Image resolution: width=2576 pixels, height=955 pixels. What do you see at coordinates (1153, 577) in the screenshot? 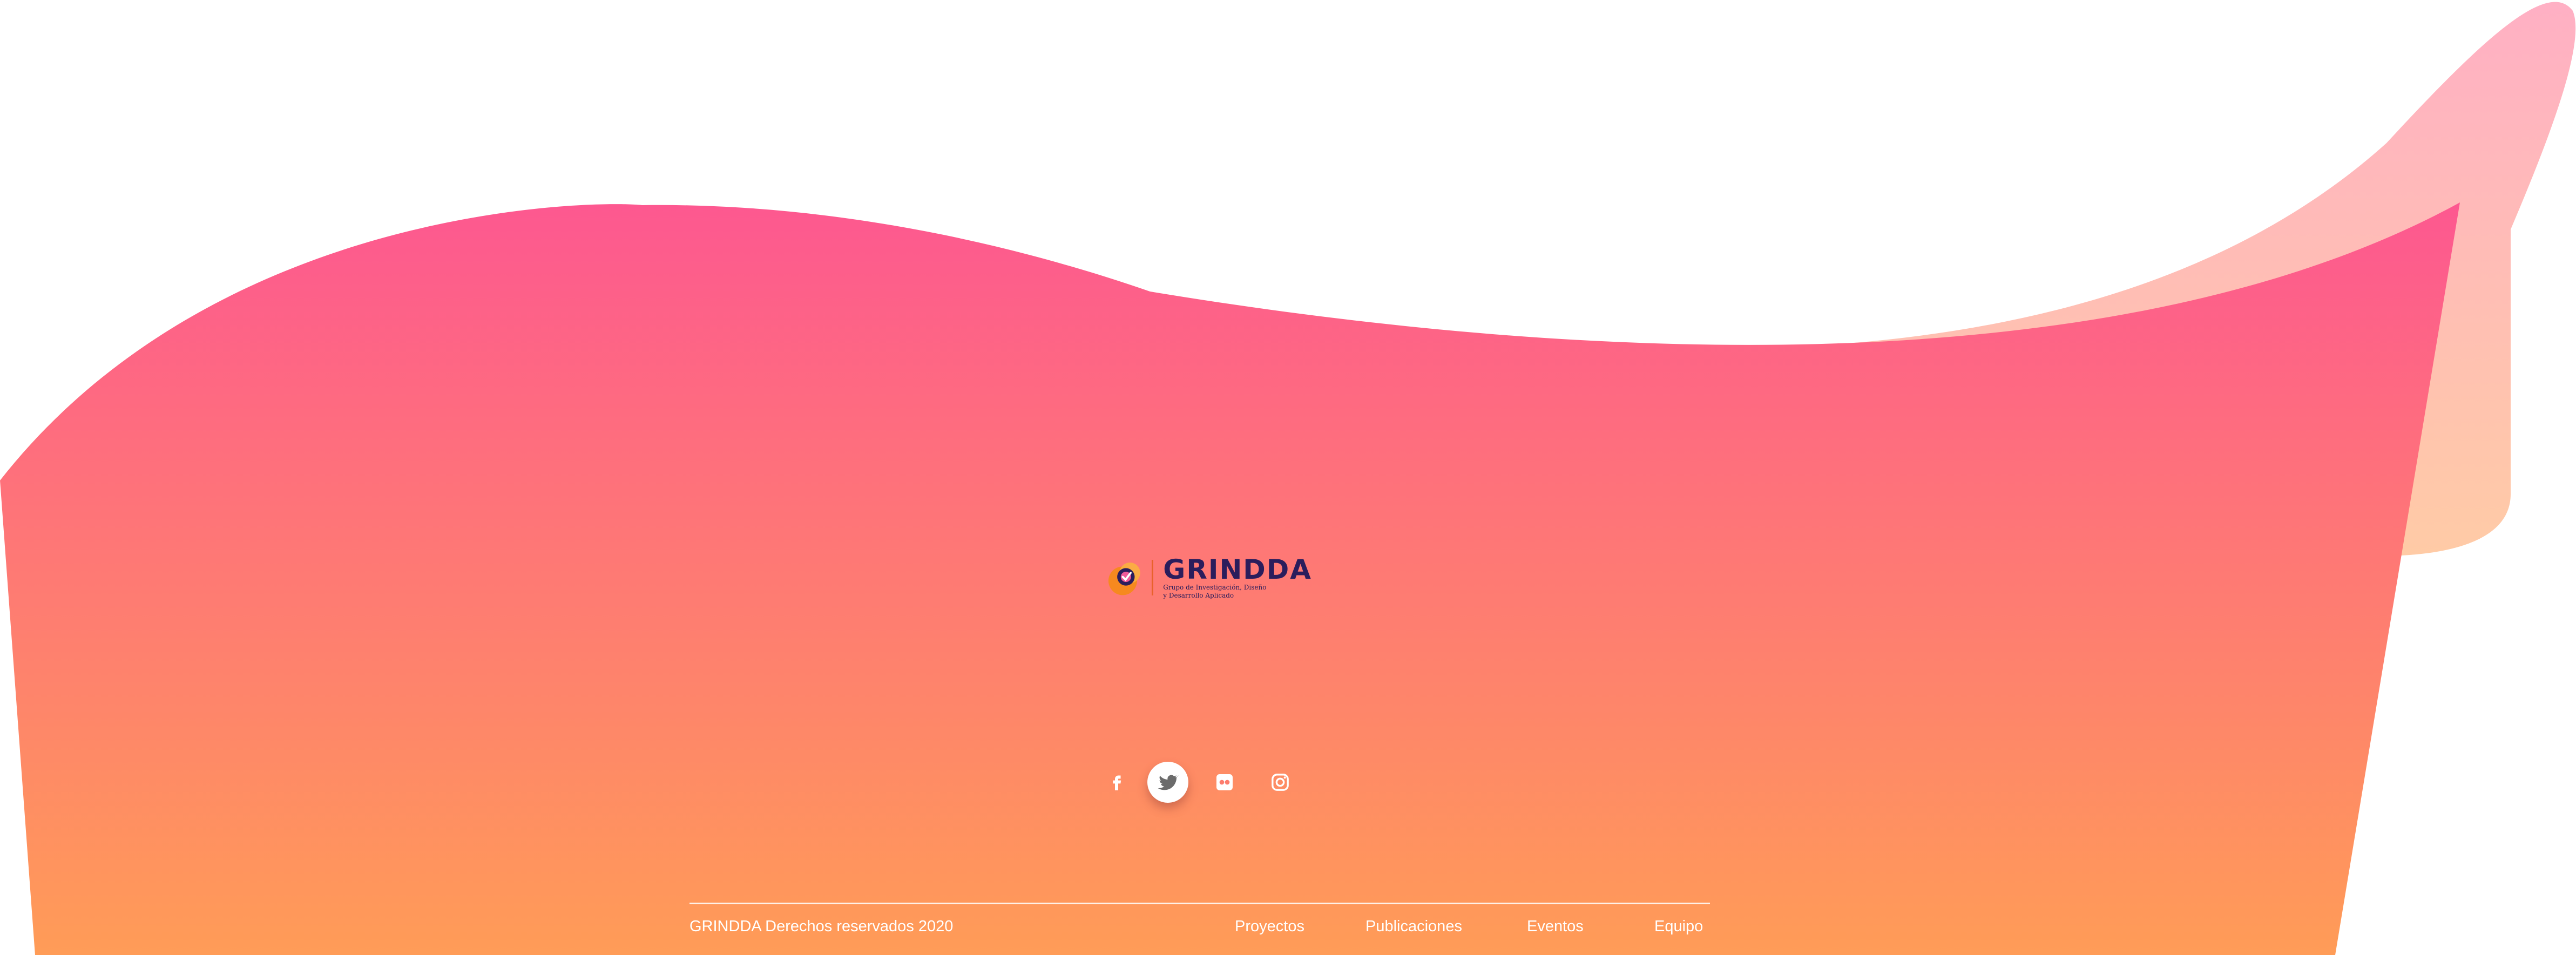
I see `logo-separator` at bounding box center [1153, 577].